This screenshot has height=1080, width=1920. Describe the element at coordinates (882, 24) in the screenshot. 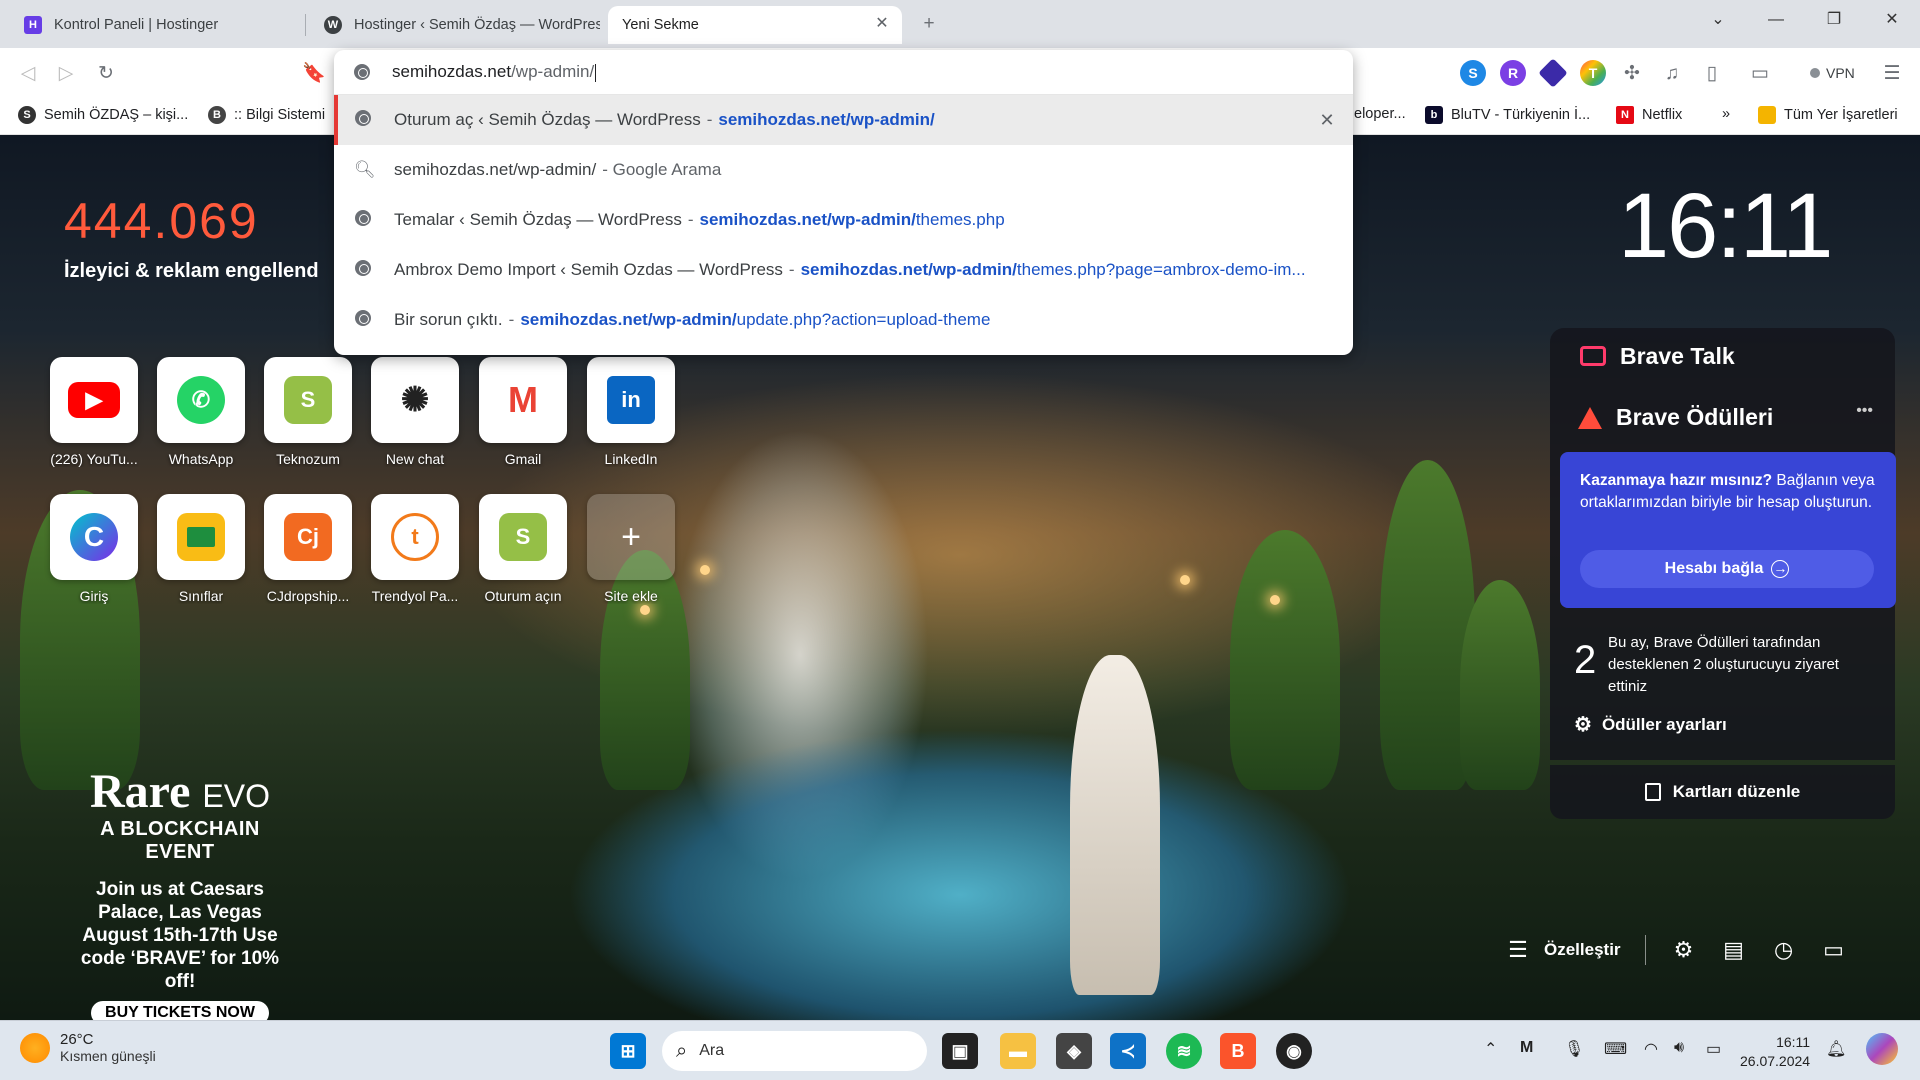

I see `close-tab-icon: ✕` at that location.